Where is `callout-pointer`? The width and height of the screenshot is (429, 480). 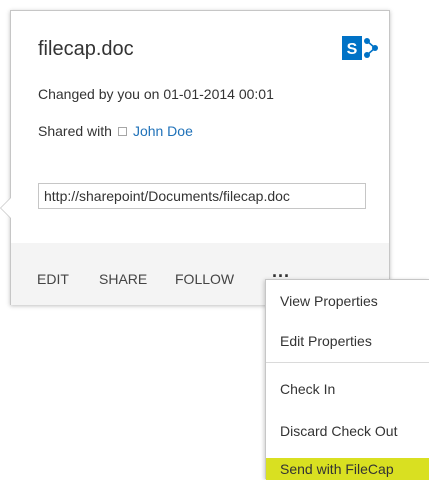
callout-pointer is located at coordinates (5, 208).